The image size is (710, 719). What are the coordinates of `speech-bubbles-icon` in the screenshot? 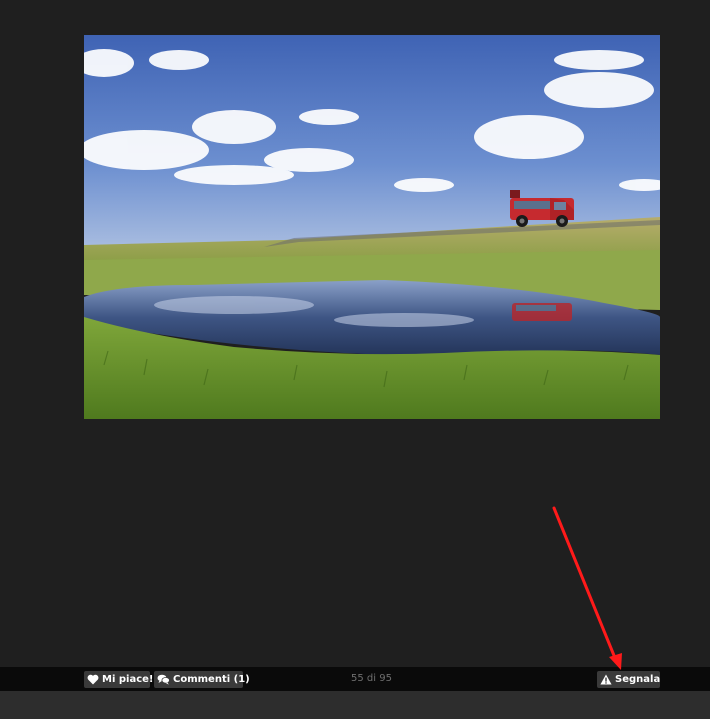 It's located at (163, 679).